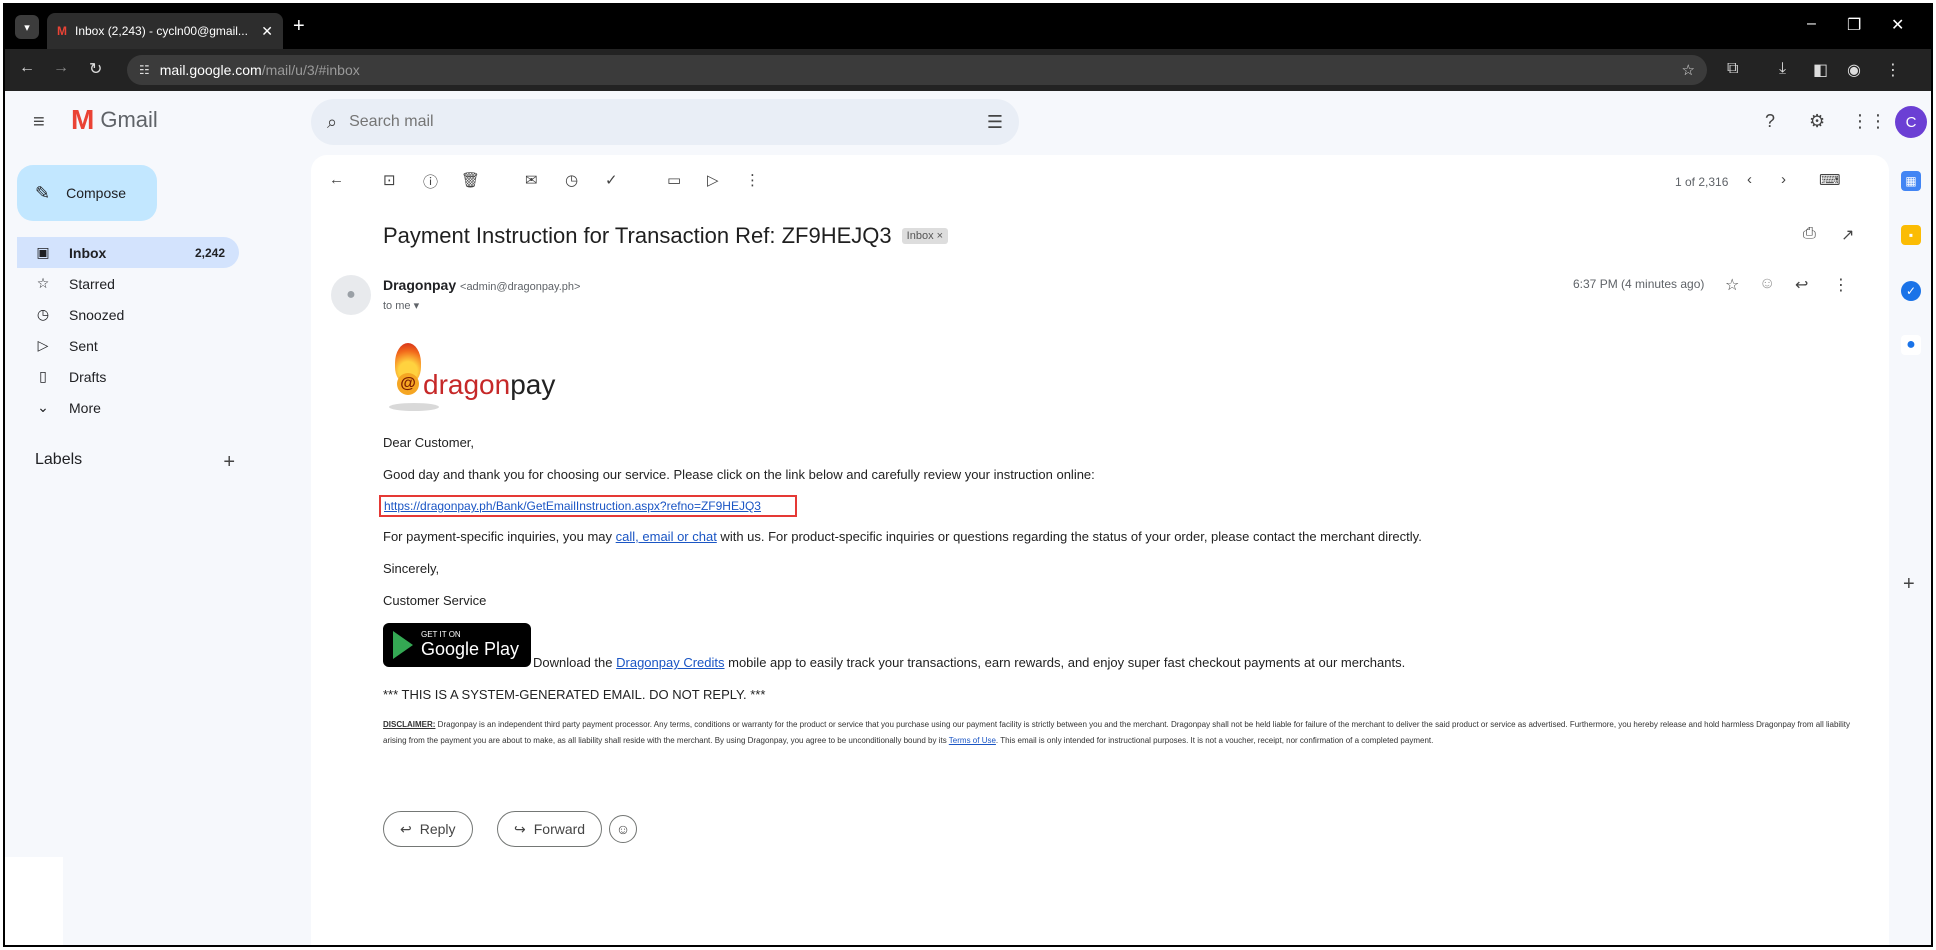 This screenshot has height=950, width=1936. I want to click on gmail-product-name: Gmail, so click(129, 119).